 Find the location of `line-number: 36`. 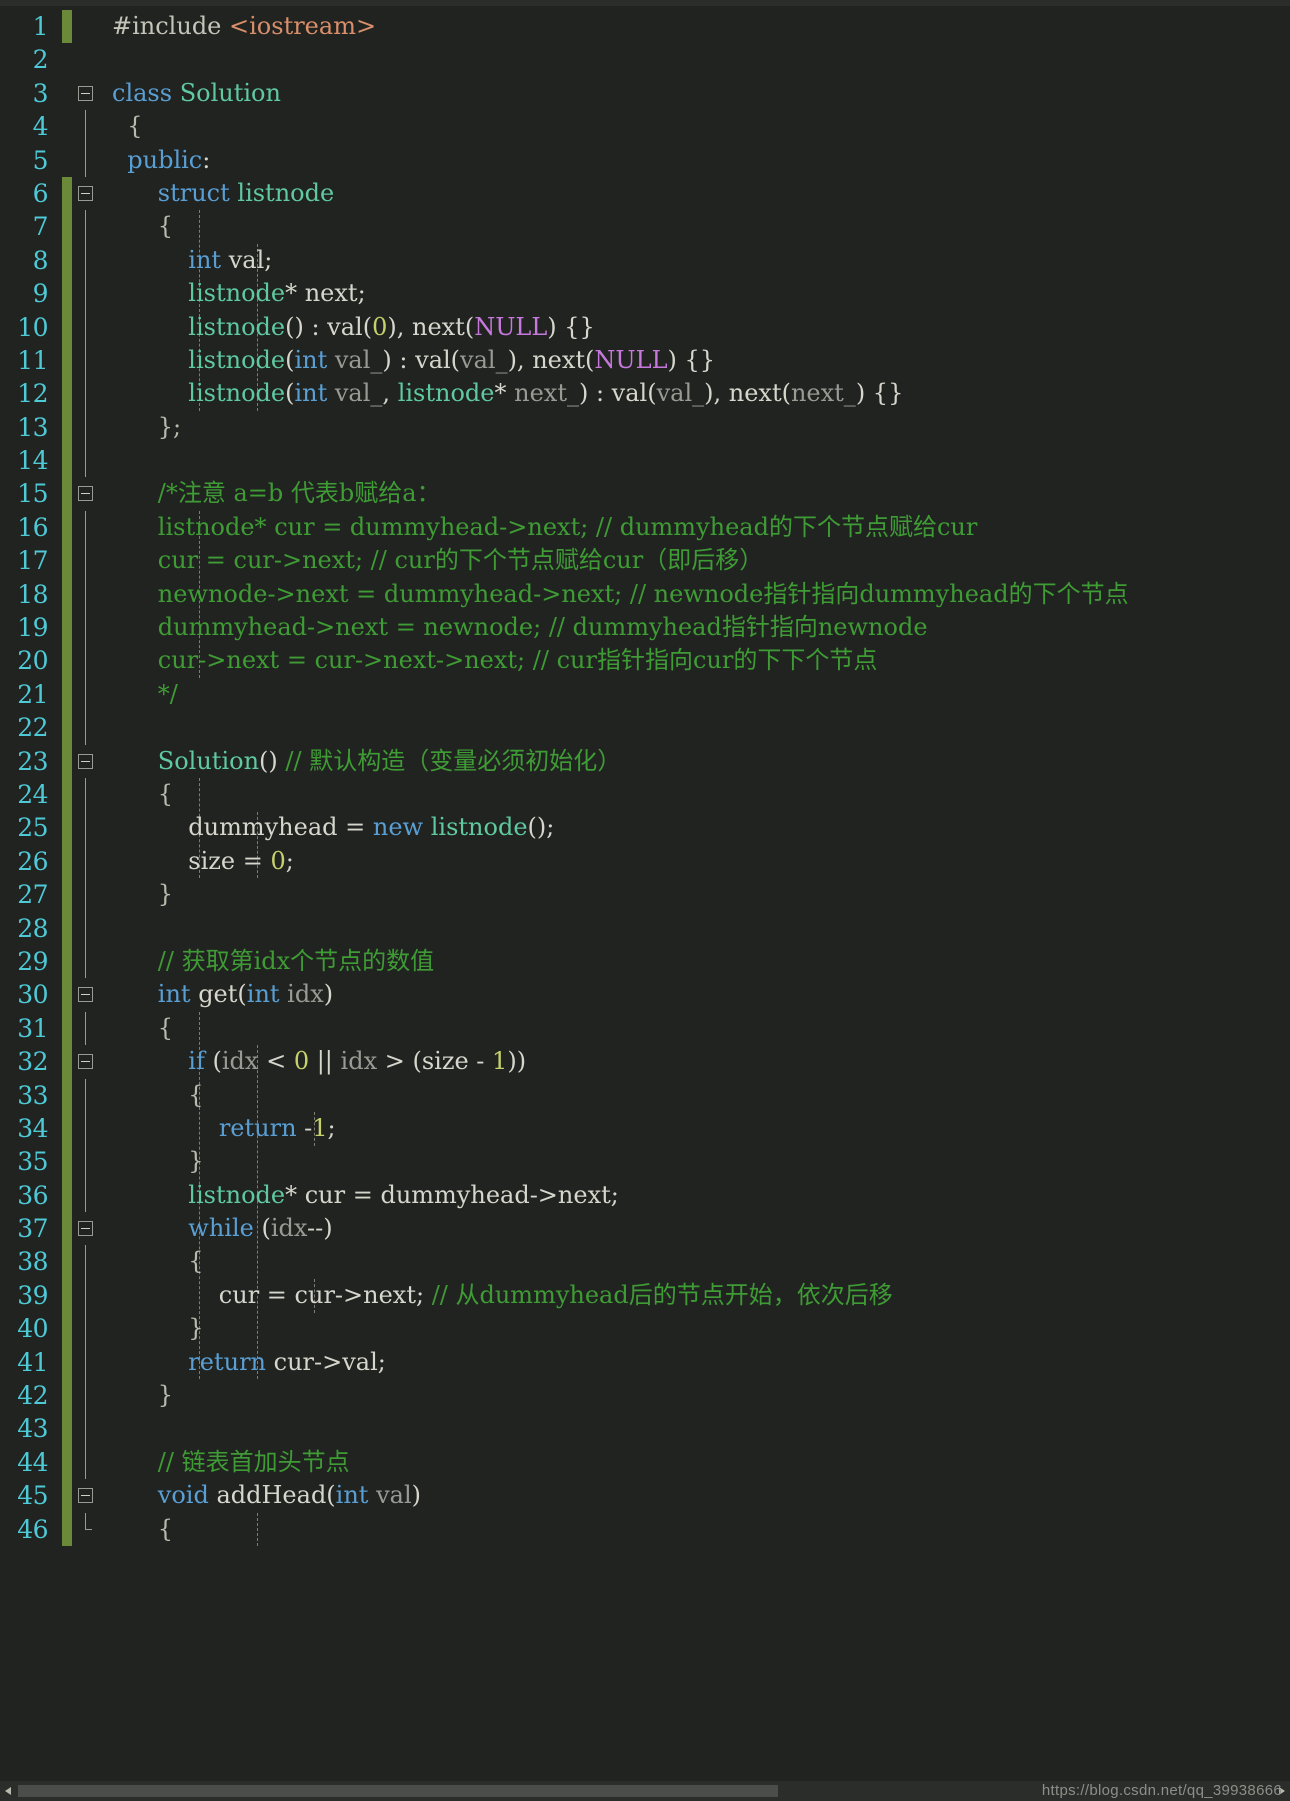

line-number: 36 is located at coordinates (31, 1195).